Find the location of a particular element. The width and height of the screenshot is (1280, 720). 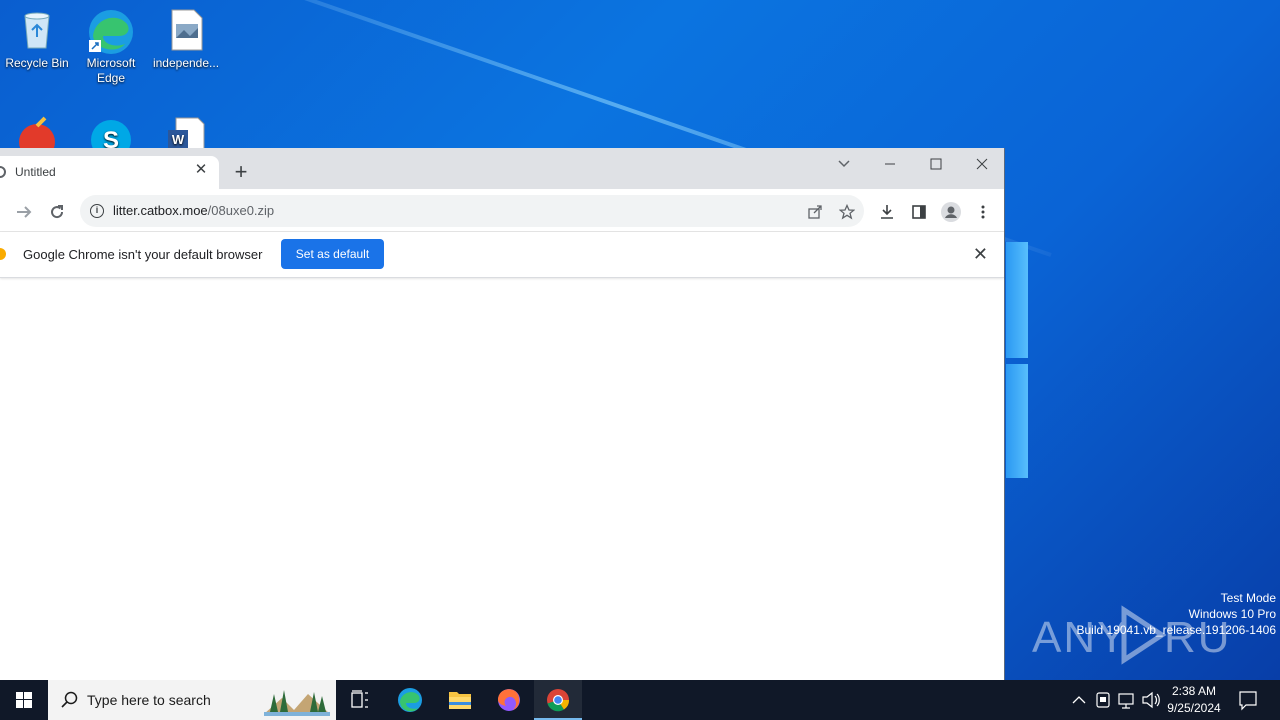

url-host: litter.catbox.moe is located at coordinates (160, 210).